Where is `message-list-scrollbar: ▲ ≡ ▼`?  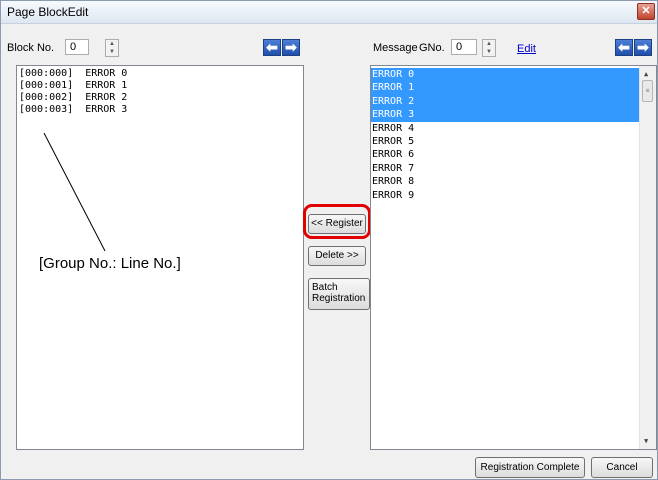 message-list-scrollbar: ▲ ≡ ▼ is located at coordinates (647, 257).